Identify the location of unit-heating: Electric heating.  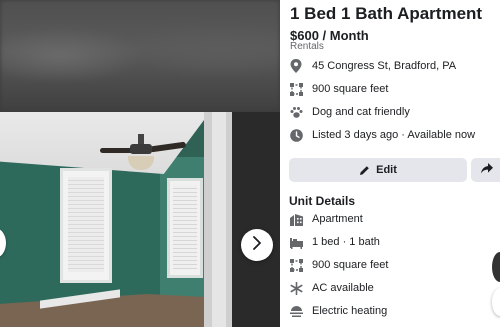
(338, 311).